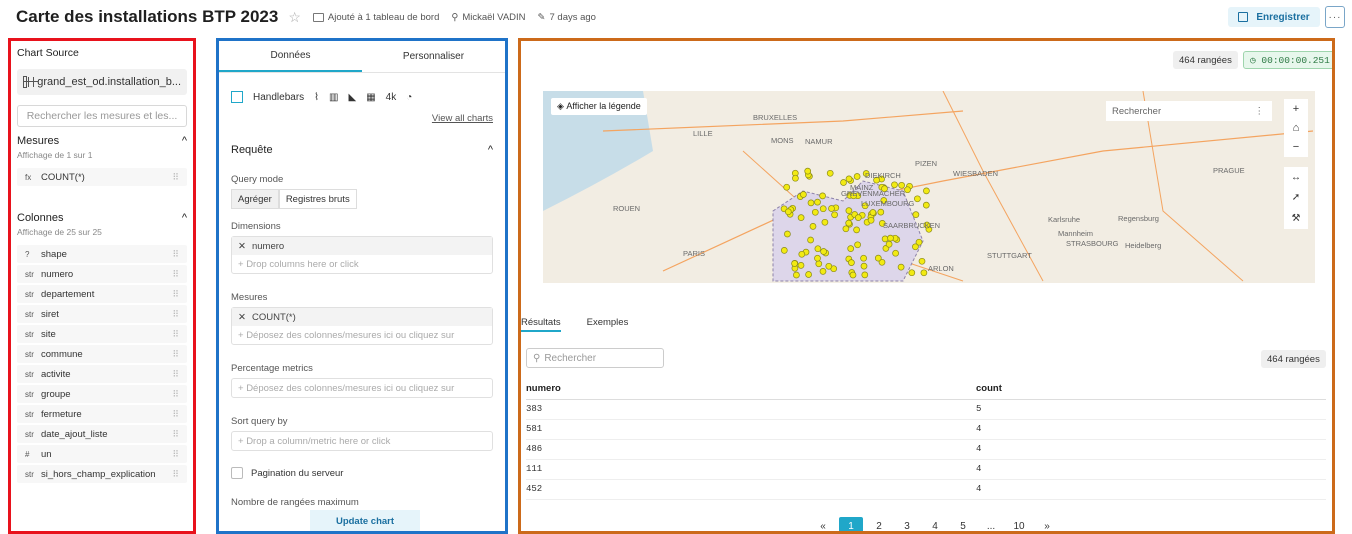 Image resolution: width=1352 pixels, height=534 pixels. Describe the element at coordinates (102, 294) in the screenshot. I see `field-departement: str departement ⠿` at that location.